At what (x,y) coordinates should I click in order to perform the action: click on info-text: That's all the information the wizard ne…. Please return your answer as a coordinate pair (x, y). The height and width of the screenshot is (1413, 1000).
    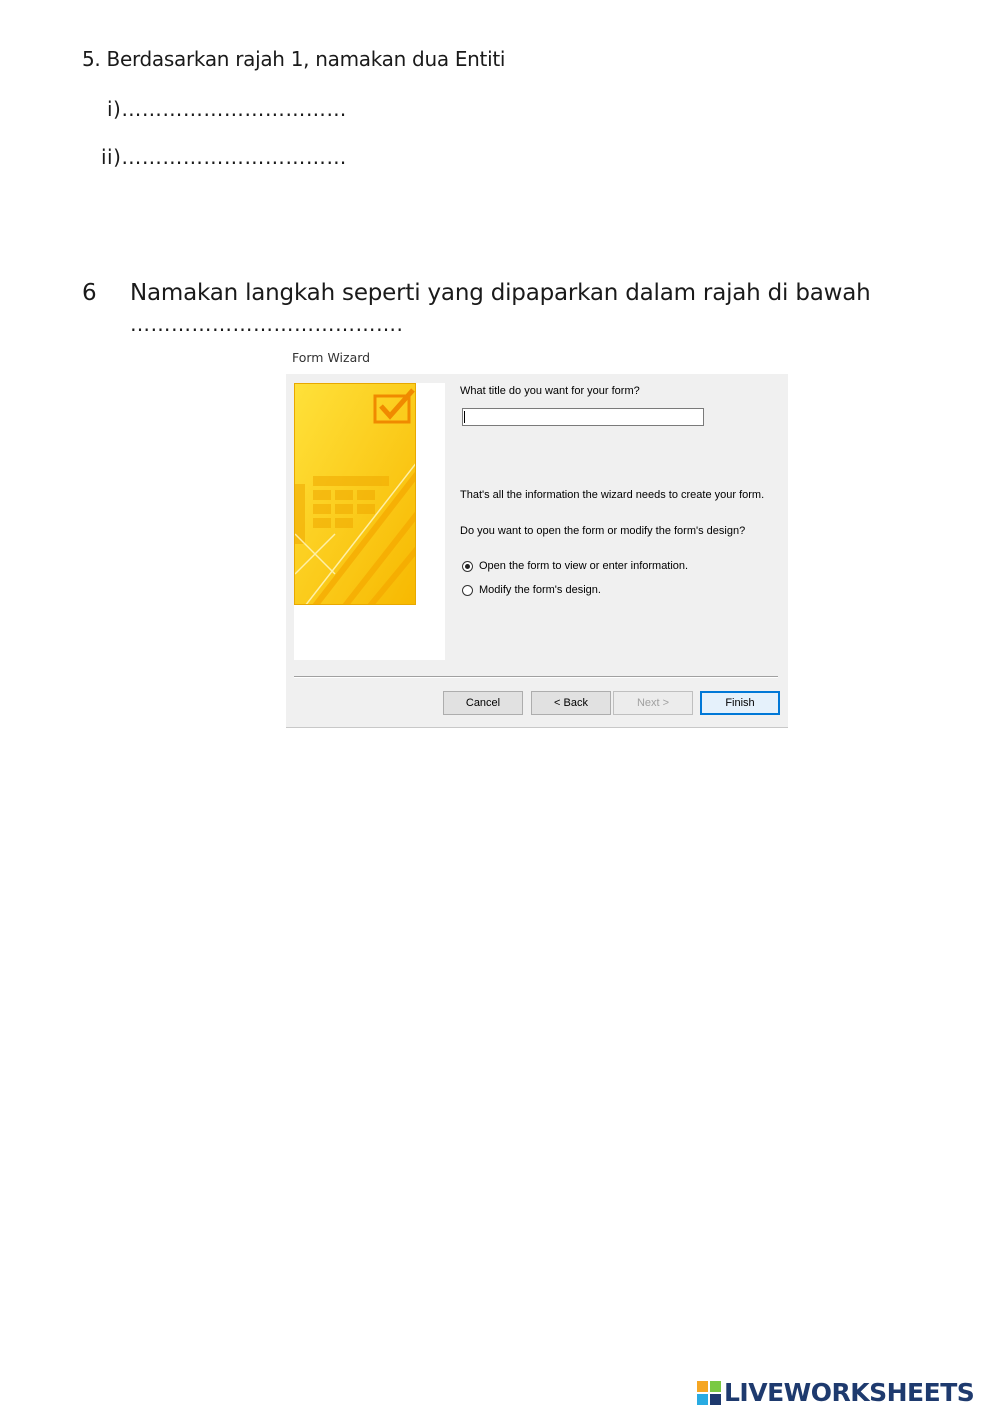
    Looking at the image, I should click on (612, 495).